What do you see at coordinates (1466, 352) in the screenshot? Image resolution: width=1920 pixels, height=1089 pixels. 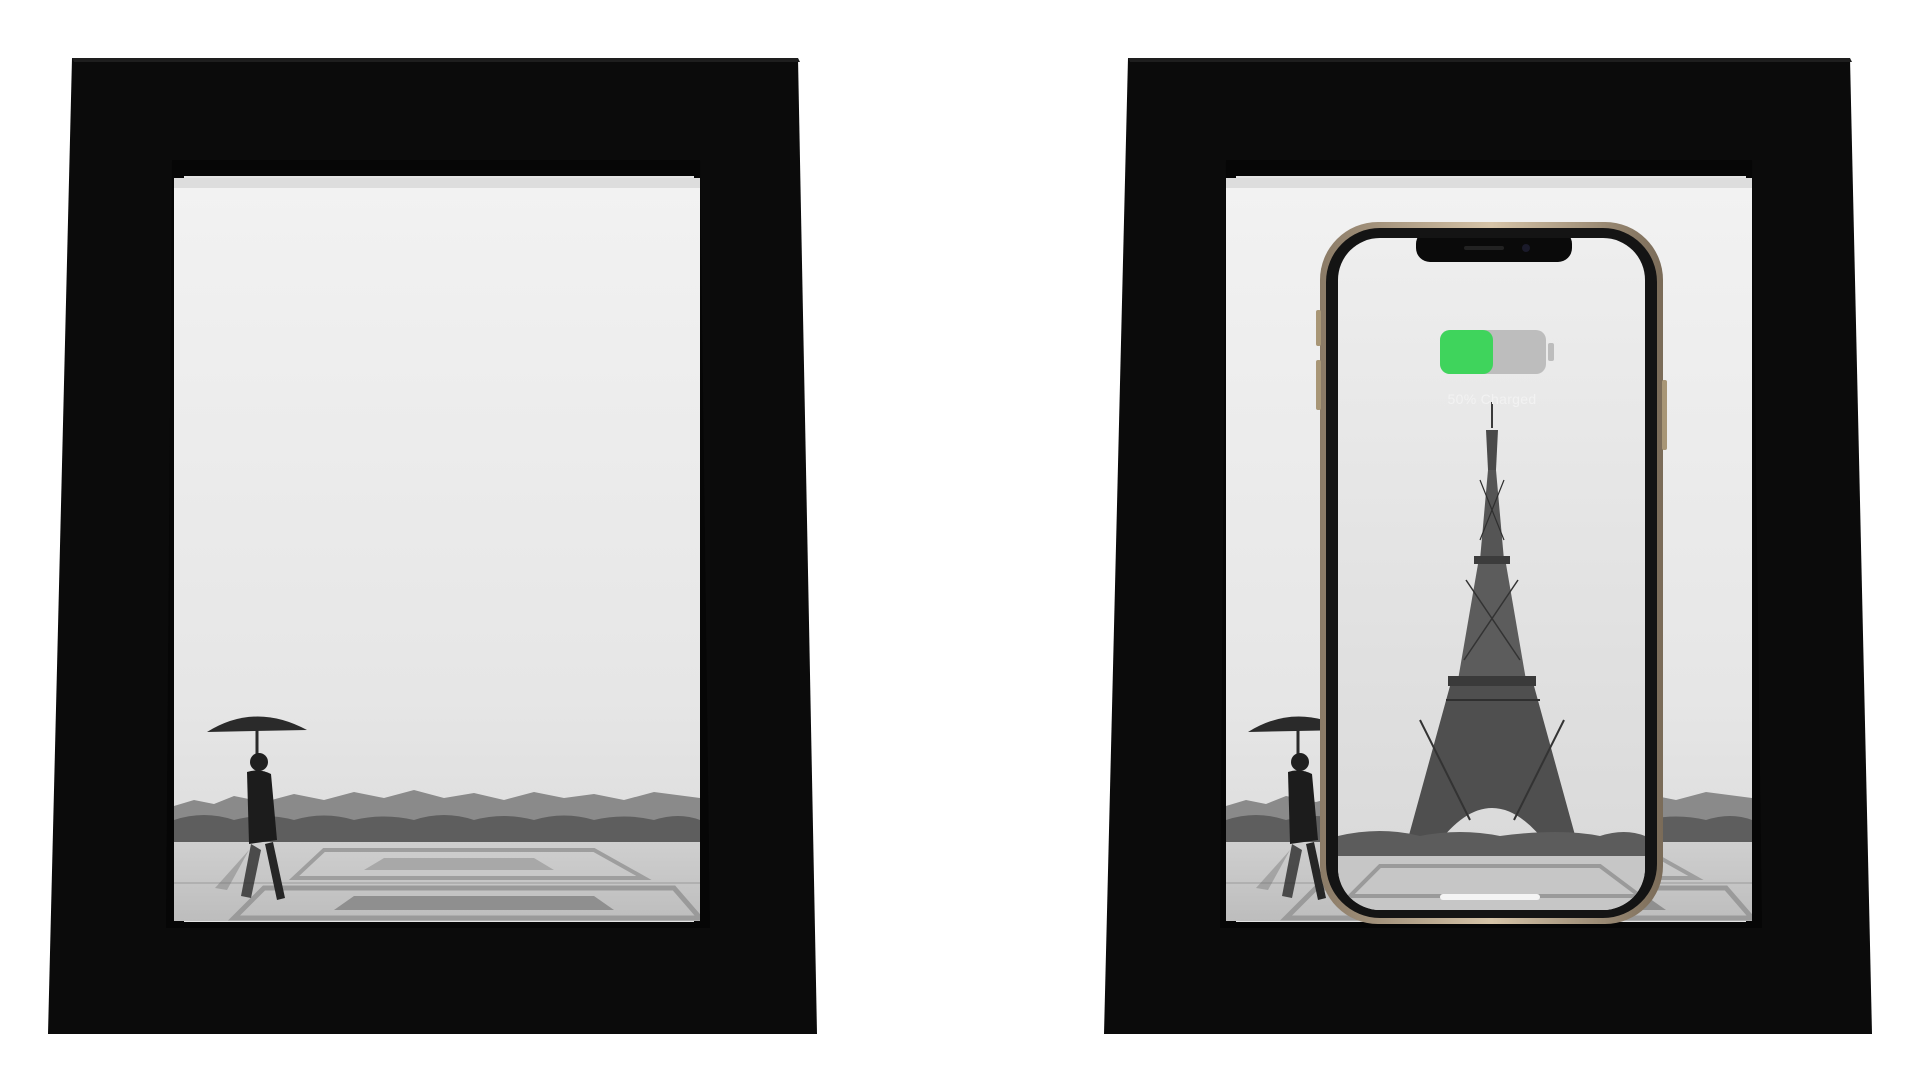 I see `battery-fill` at bounding box center [1466, 352].